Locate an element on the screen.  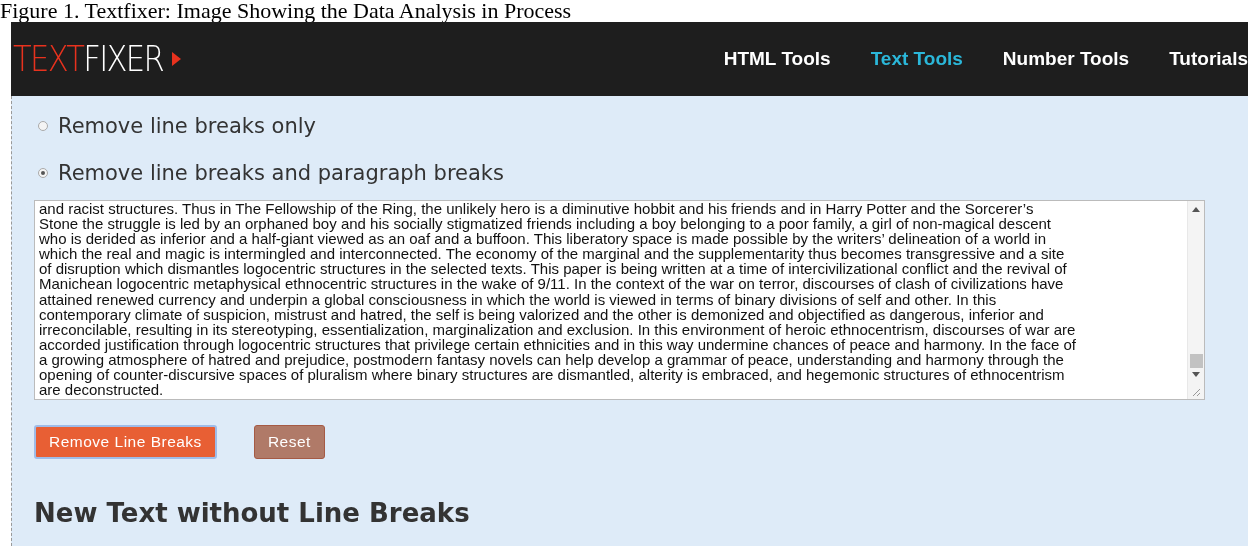
option-label: Remove line breaks only is located at coordinates (187, 125).